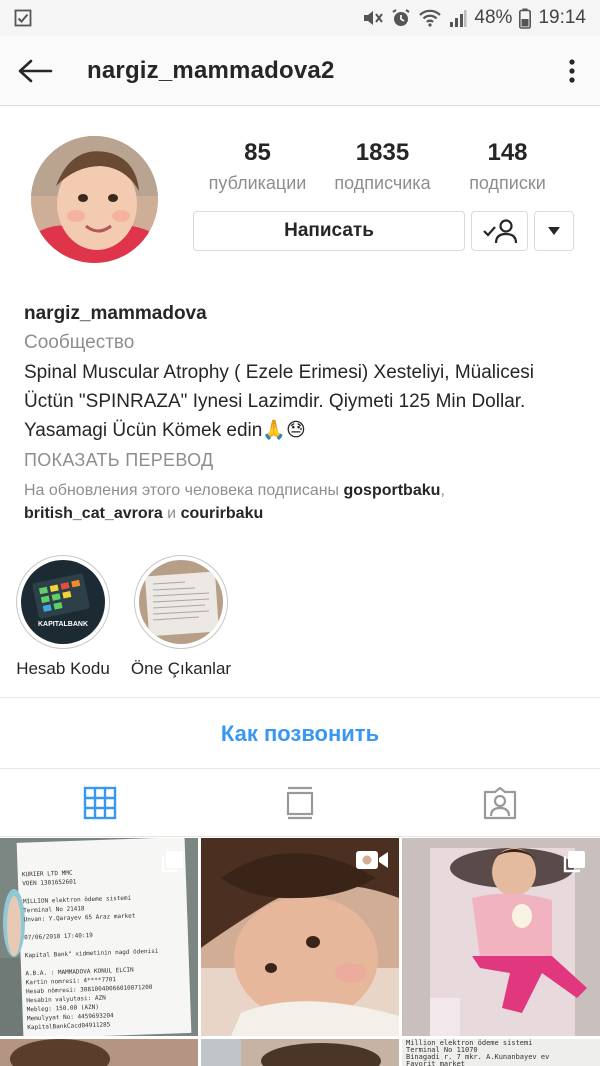 The height and width of the screenshot is (1066, 600). What do you see at coordinates (257, 168) in the screenshot?
I see `stat-posts: 85 публикации` at bounding box center [257, 168].